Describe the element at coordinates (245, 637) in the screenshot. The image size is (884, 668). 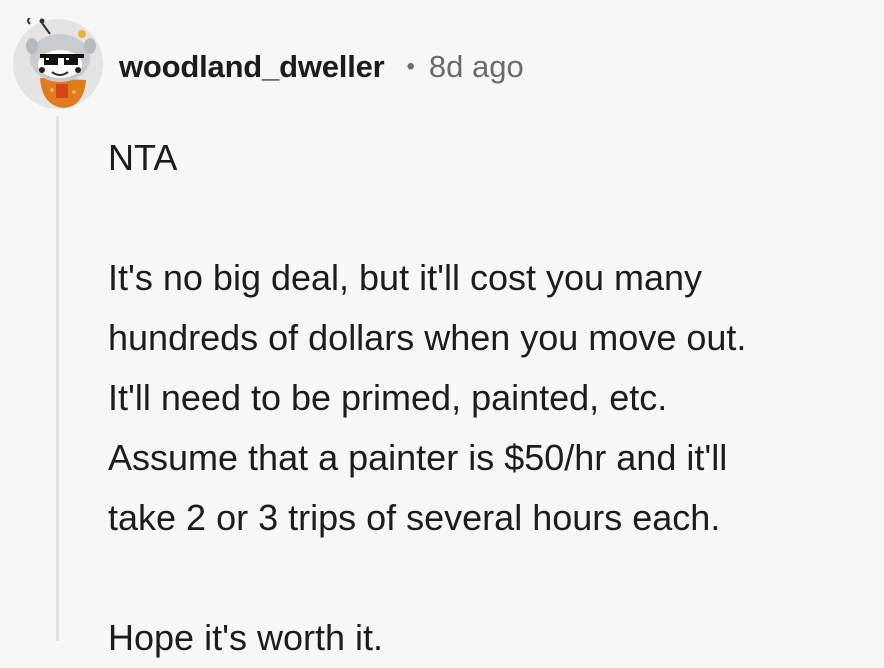
I see `comment-line: Hope it's worth it.` at that location.